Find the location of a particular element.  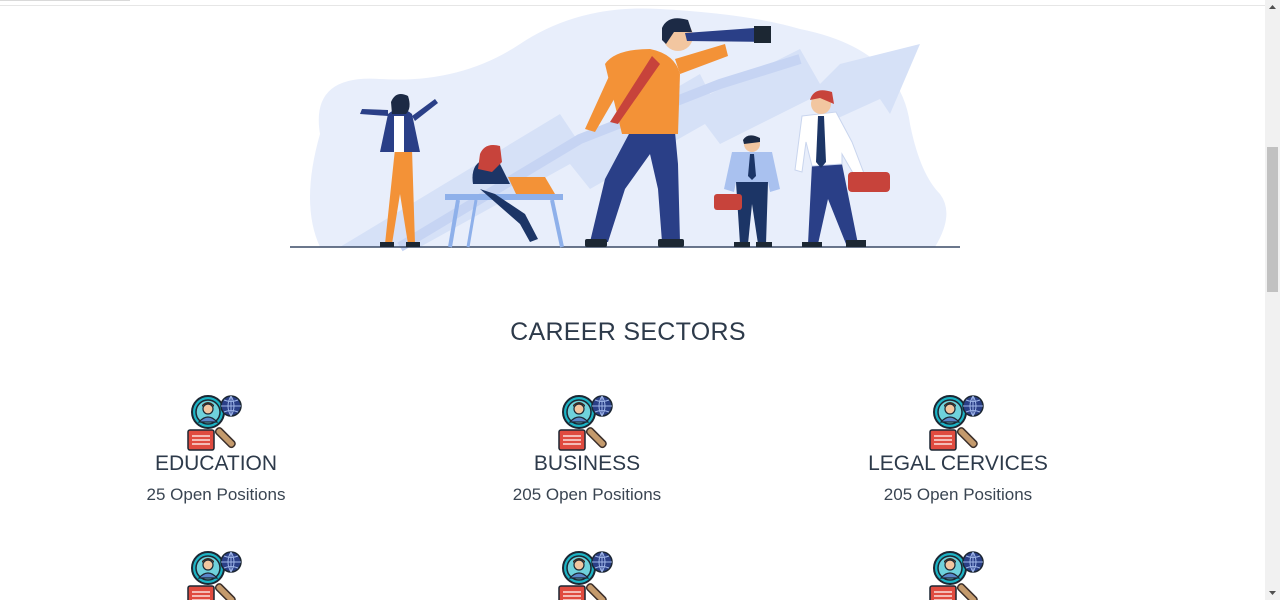

sector-name: EDUCATION is located at coordinates (216, 463).